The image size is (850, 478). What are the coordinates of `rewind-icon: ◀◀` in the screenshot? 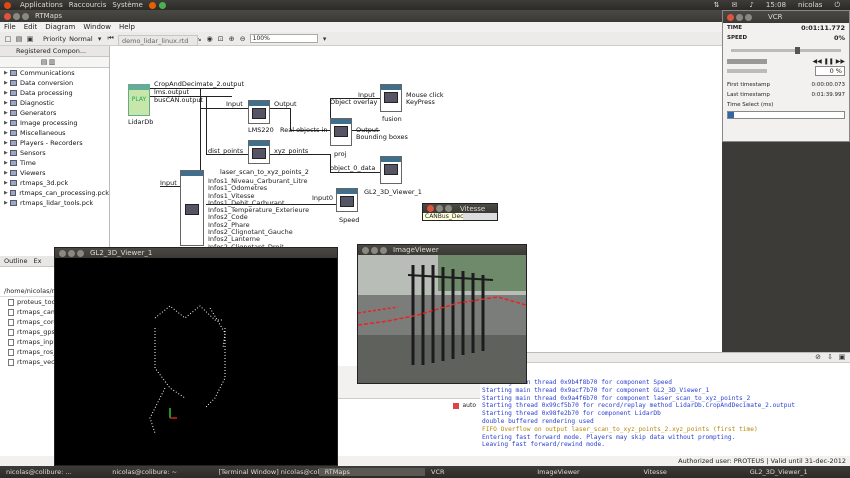 It's located at (816, 61).